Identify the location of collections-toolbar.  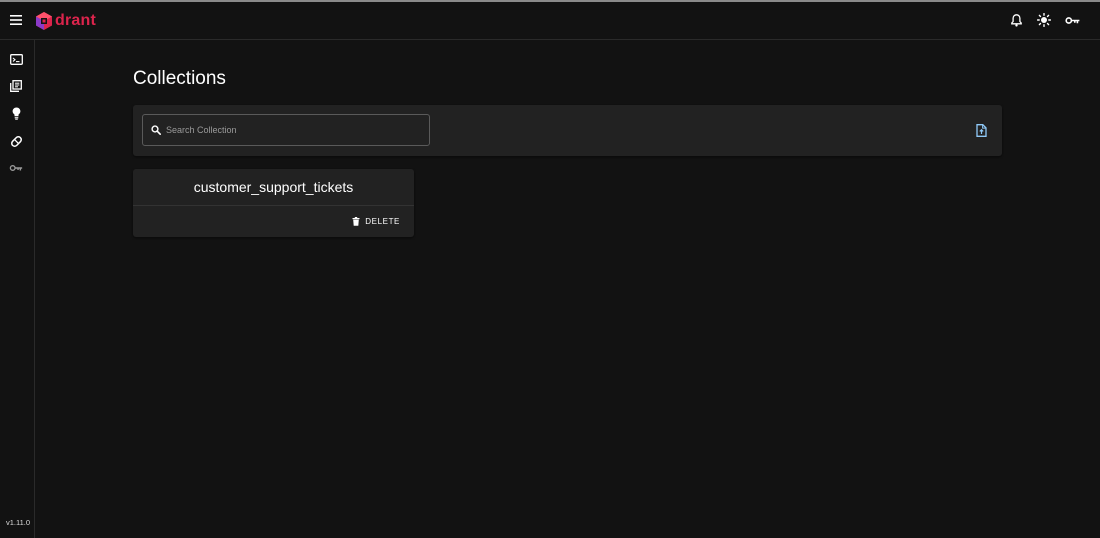
(567, 130).